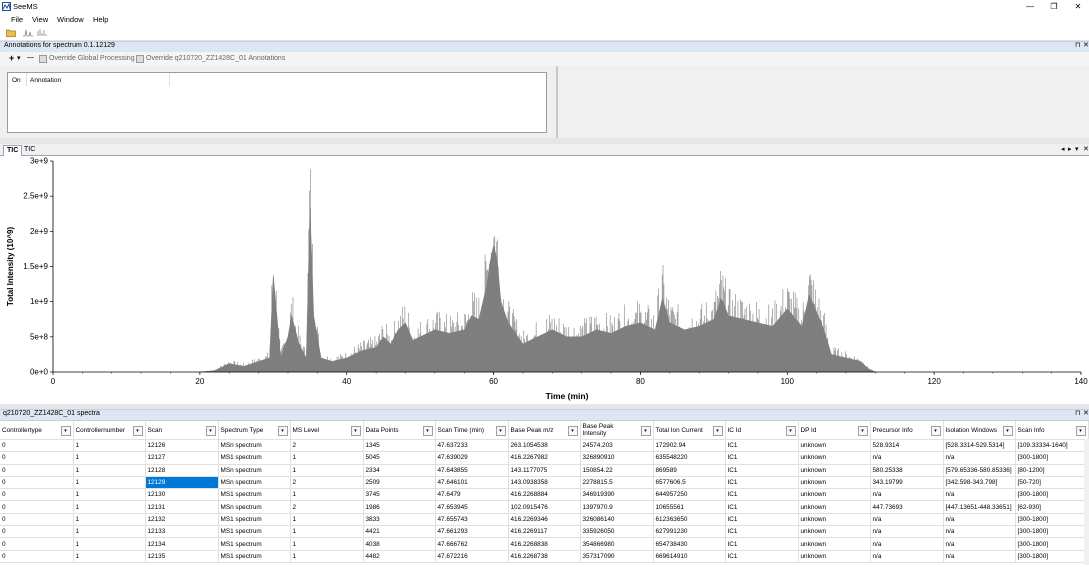 The image size is (1089, 567). I want to click on table-cell: 654738430, so click(689, 544).